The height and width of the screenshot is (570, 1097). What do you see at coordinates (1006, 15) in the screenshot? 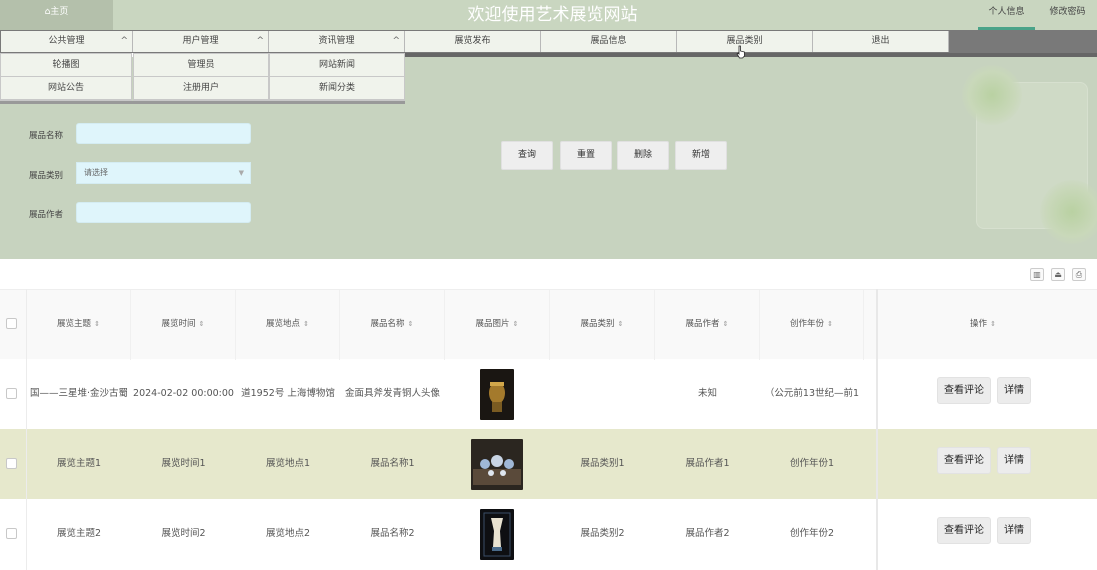
I see `profile-link: 个人信息` at bounding box center [1006, 15].